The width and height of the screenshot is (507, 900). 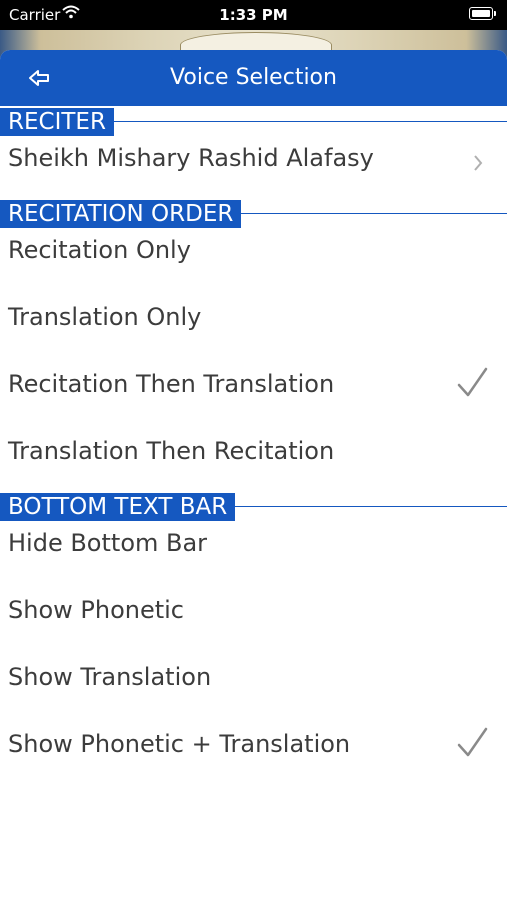 I want to click on status-bar: Carrier 1:33 PM, so click(x=253, y=15).